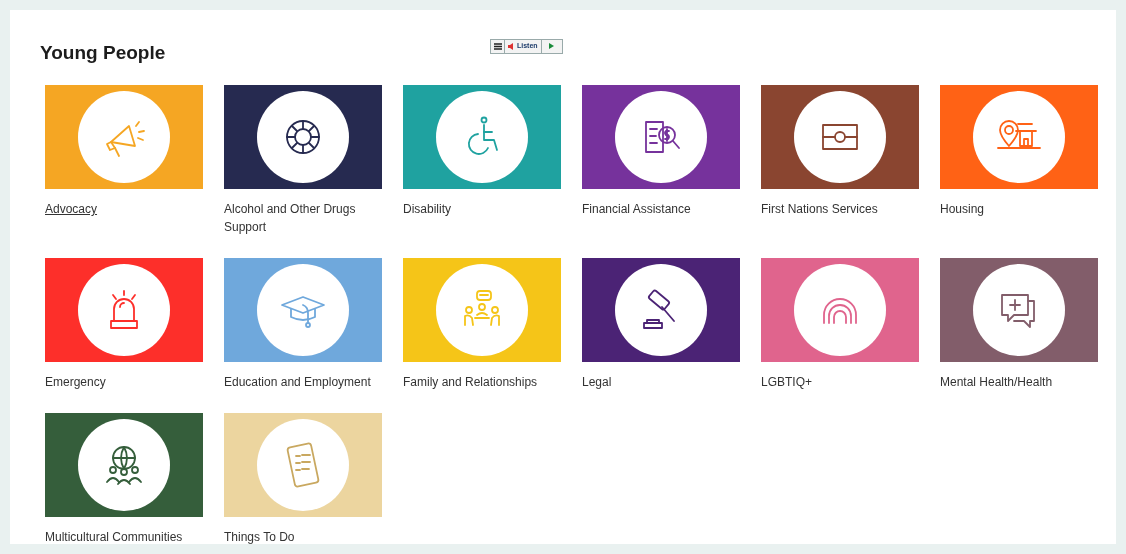 Image resolution: width=1126 pixels, height=554 pixels. Describe the element at coordinates (661, 382) in the screenshot. I see `category-link: Legal` at that location.